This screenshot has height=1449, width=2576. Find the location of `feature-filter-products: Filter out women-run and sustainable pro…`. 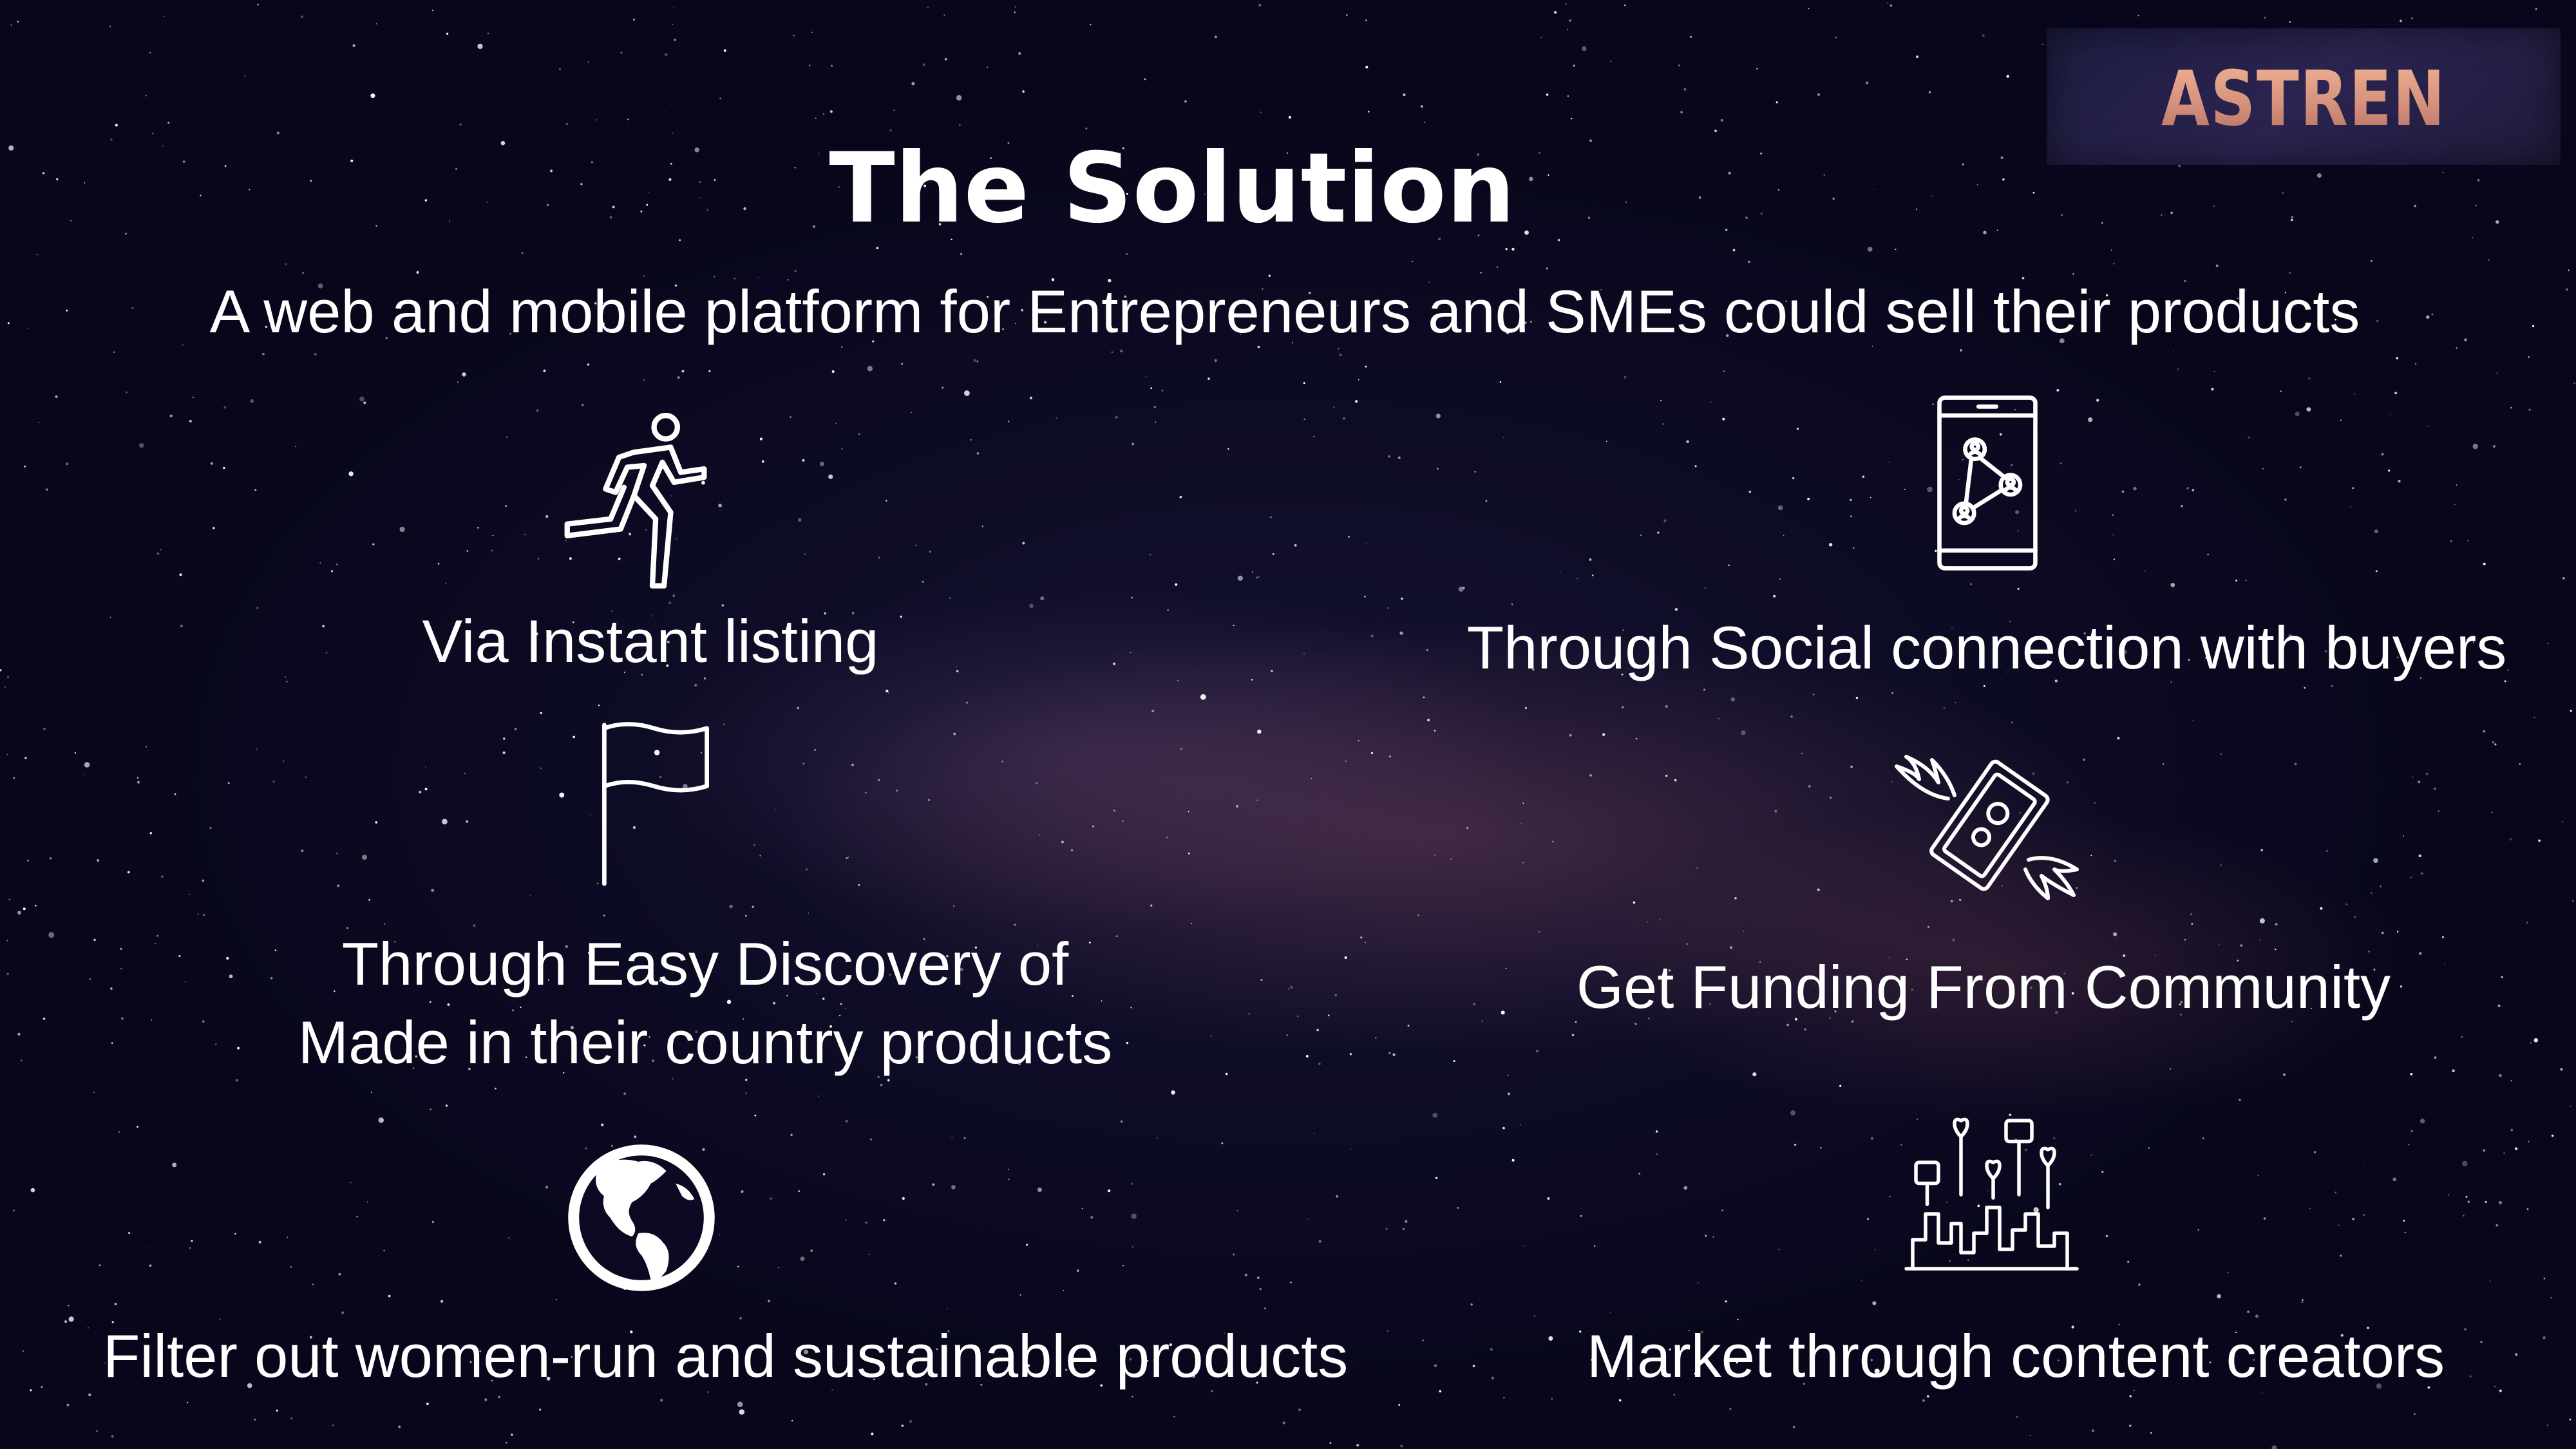

feature-filter-products: Filter out women-run and sustainable pro… is located at coordinates (726, 1356).